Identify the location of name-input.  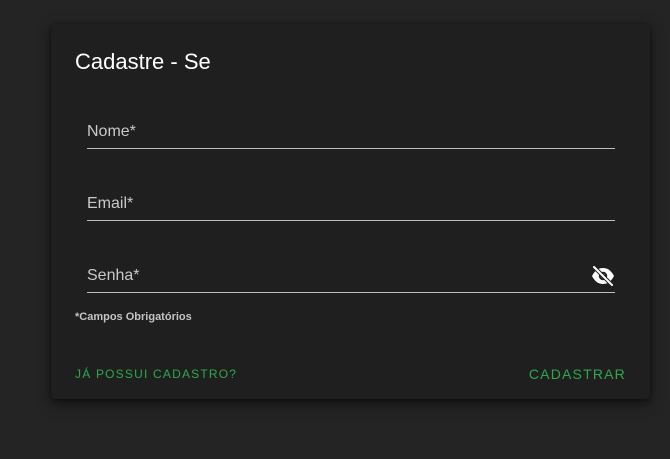
(351, 133).